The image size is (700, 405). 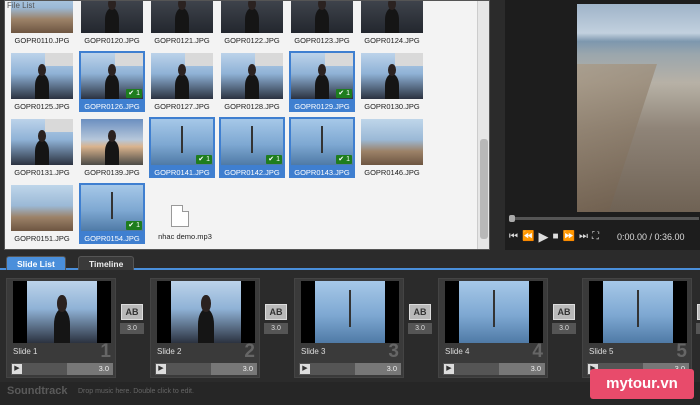 What do you see at coordinates (392, 24) in the screenshot?
I see `file-item: GOPR0124.JPG` at bounding box center [392, 24].